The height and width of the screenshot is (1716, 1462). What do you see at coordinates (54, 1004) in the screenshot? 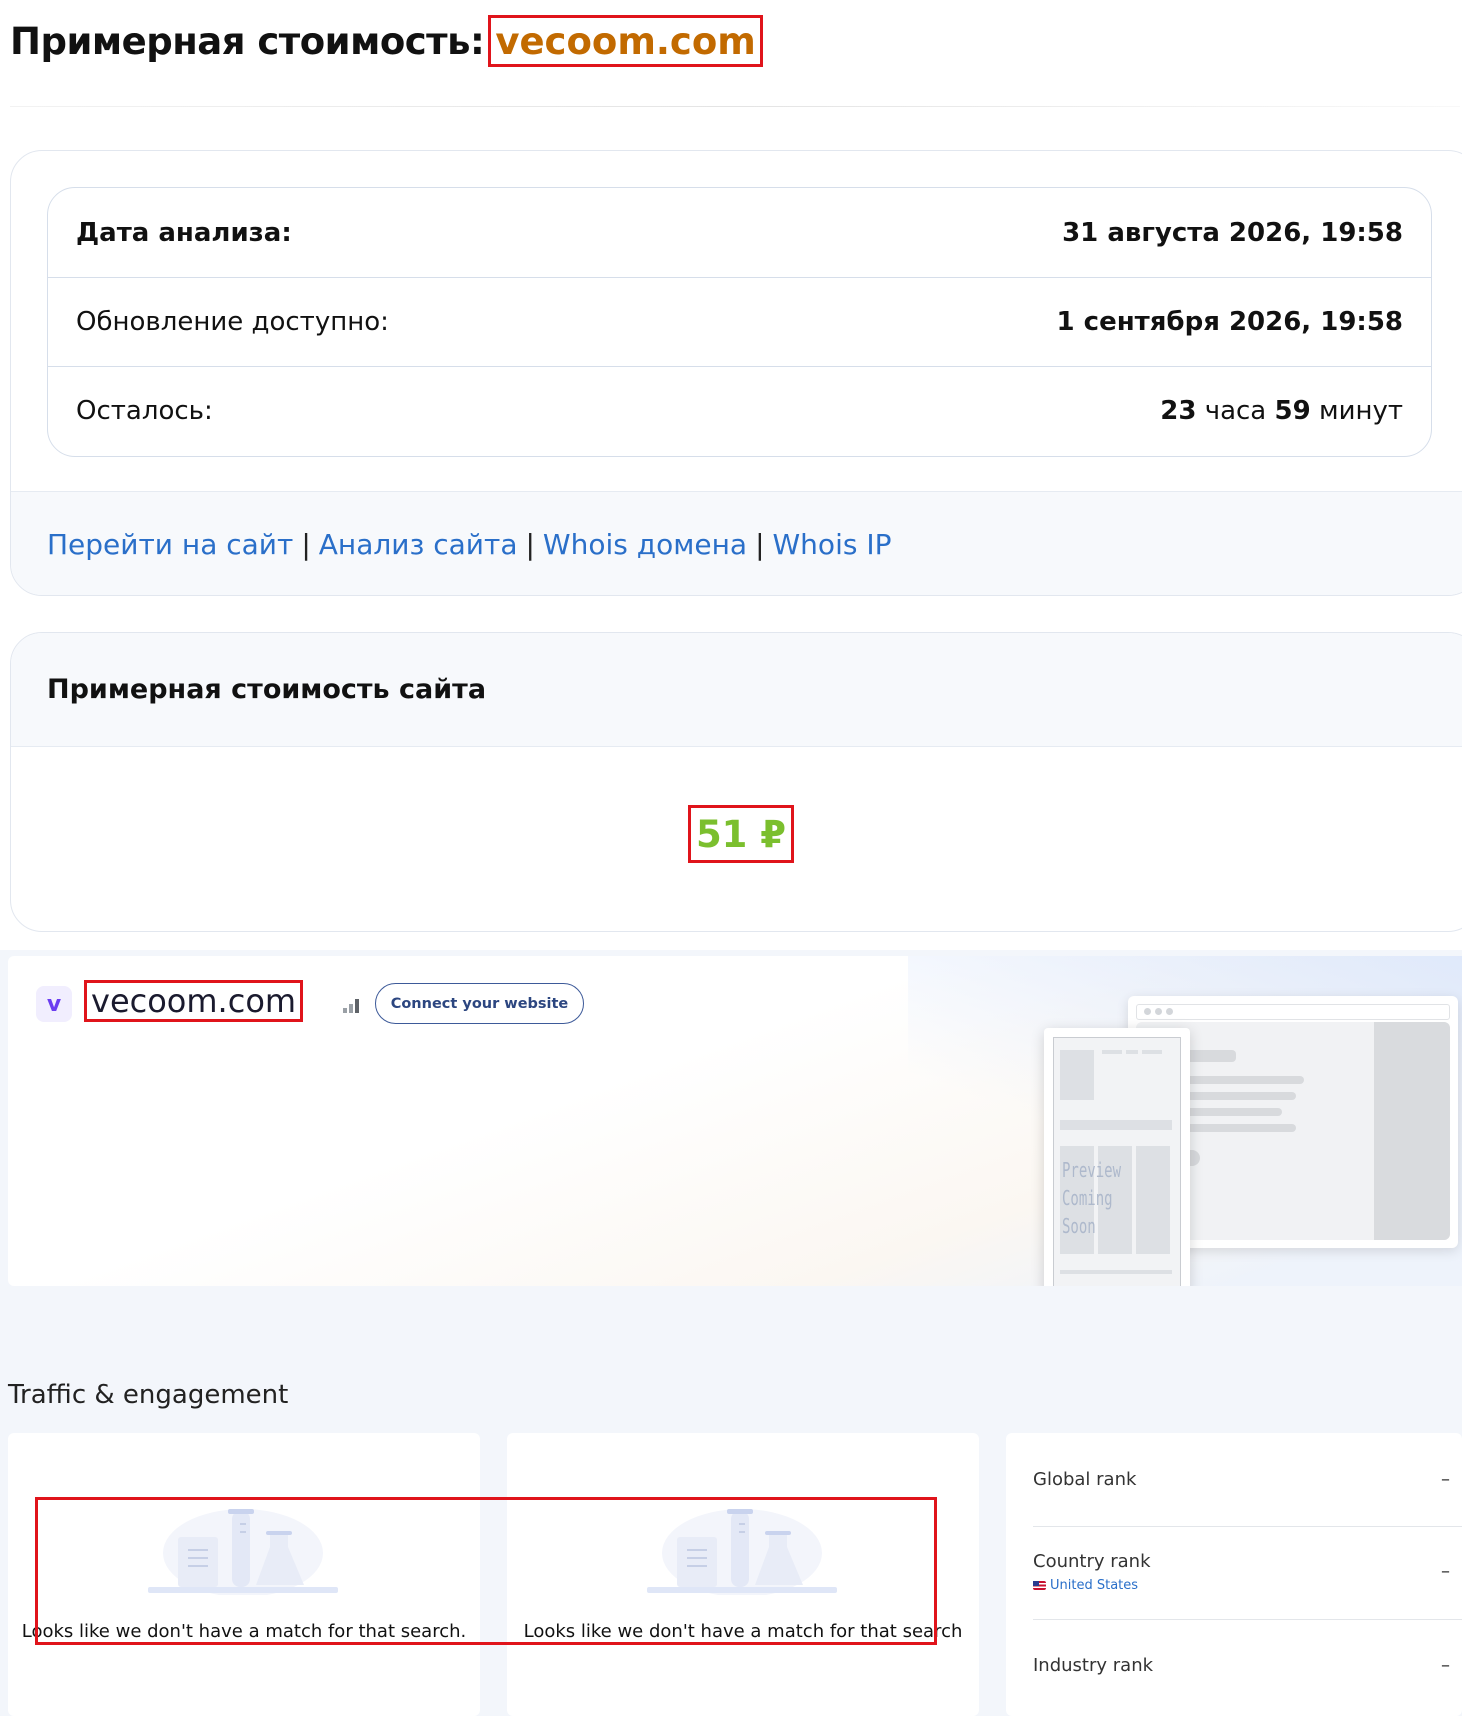
I see `site-favicon-icon: v` at bounding box center [54, 1004].